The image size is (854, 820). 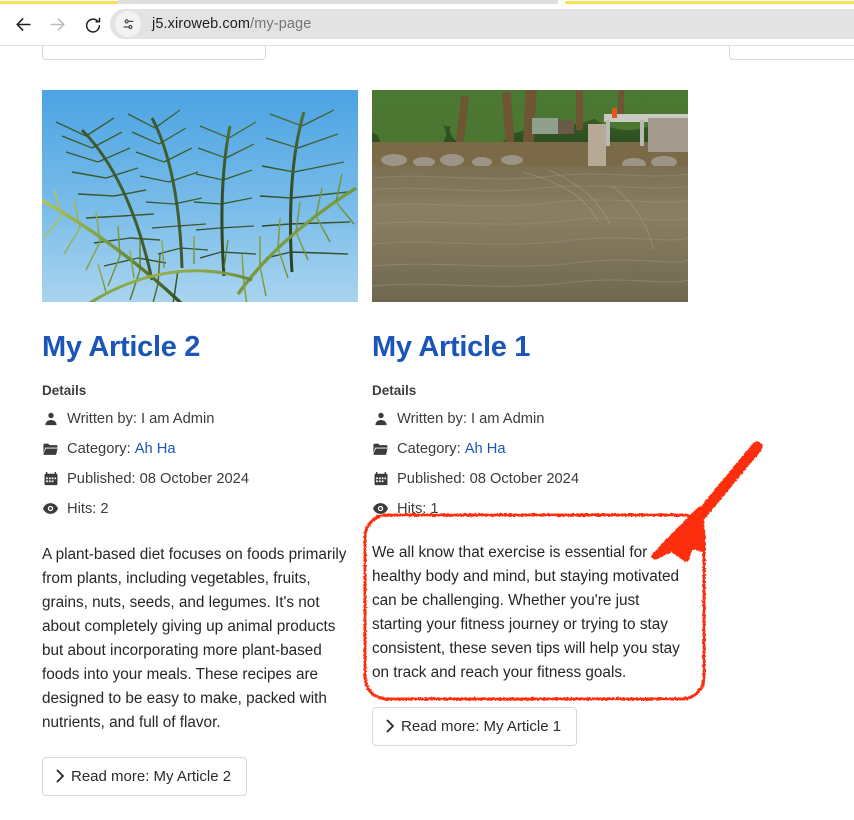 I want to click on previous-row-button-clipped-left, so click(x=154, y=53).